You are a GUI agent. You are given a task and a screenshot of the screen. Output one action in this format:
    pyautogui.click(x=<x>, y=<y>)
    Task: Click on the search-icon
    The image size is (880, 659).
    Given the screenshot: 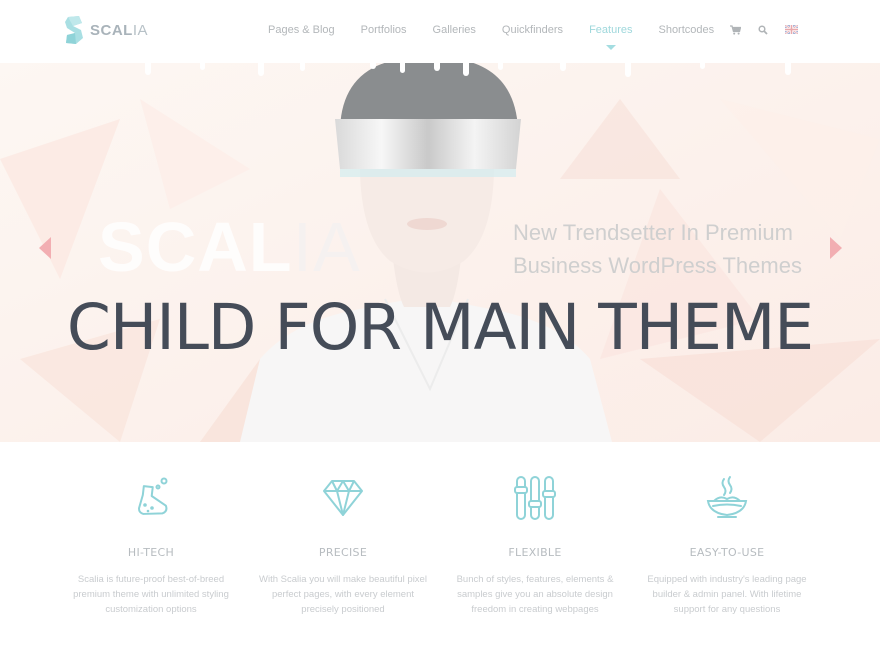 What is the action you would take?
    pyautogui.click(x=763, y=29)
    